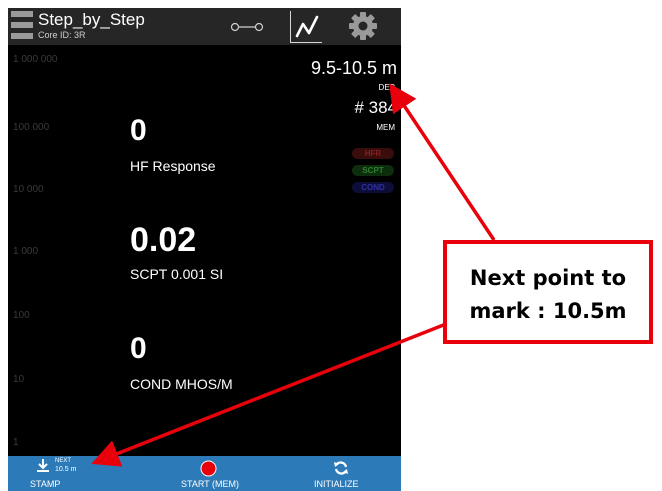  I want to click on bottom-toolbar: NEXT 10.5 m STAMP START (MEM) INITIALIZE, so click(204, 473).